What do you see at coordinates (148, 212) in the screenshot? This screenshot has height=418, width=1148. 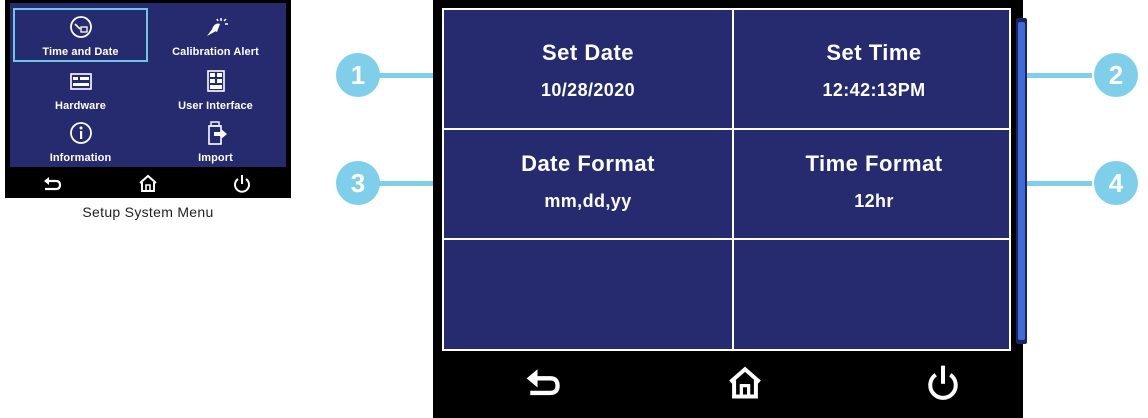 I see `menu-caption: Setup System Menu` at bounding box center [148, 212].